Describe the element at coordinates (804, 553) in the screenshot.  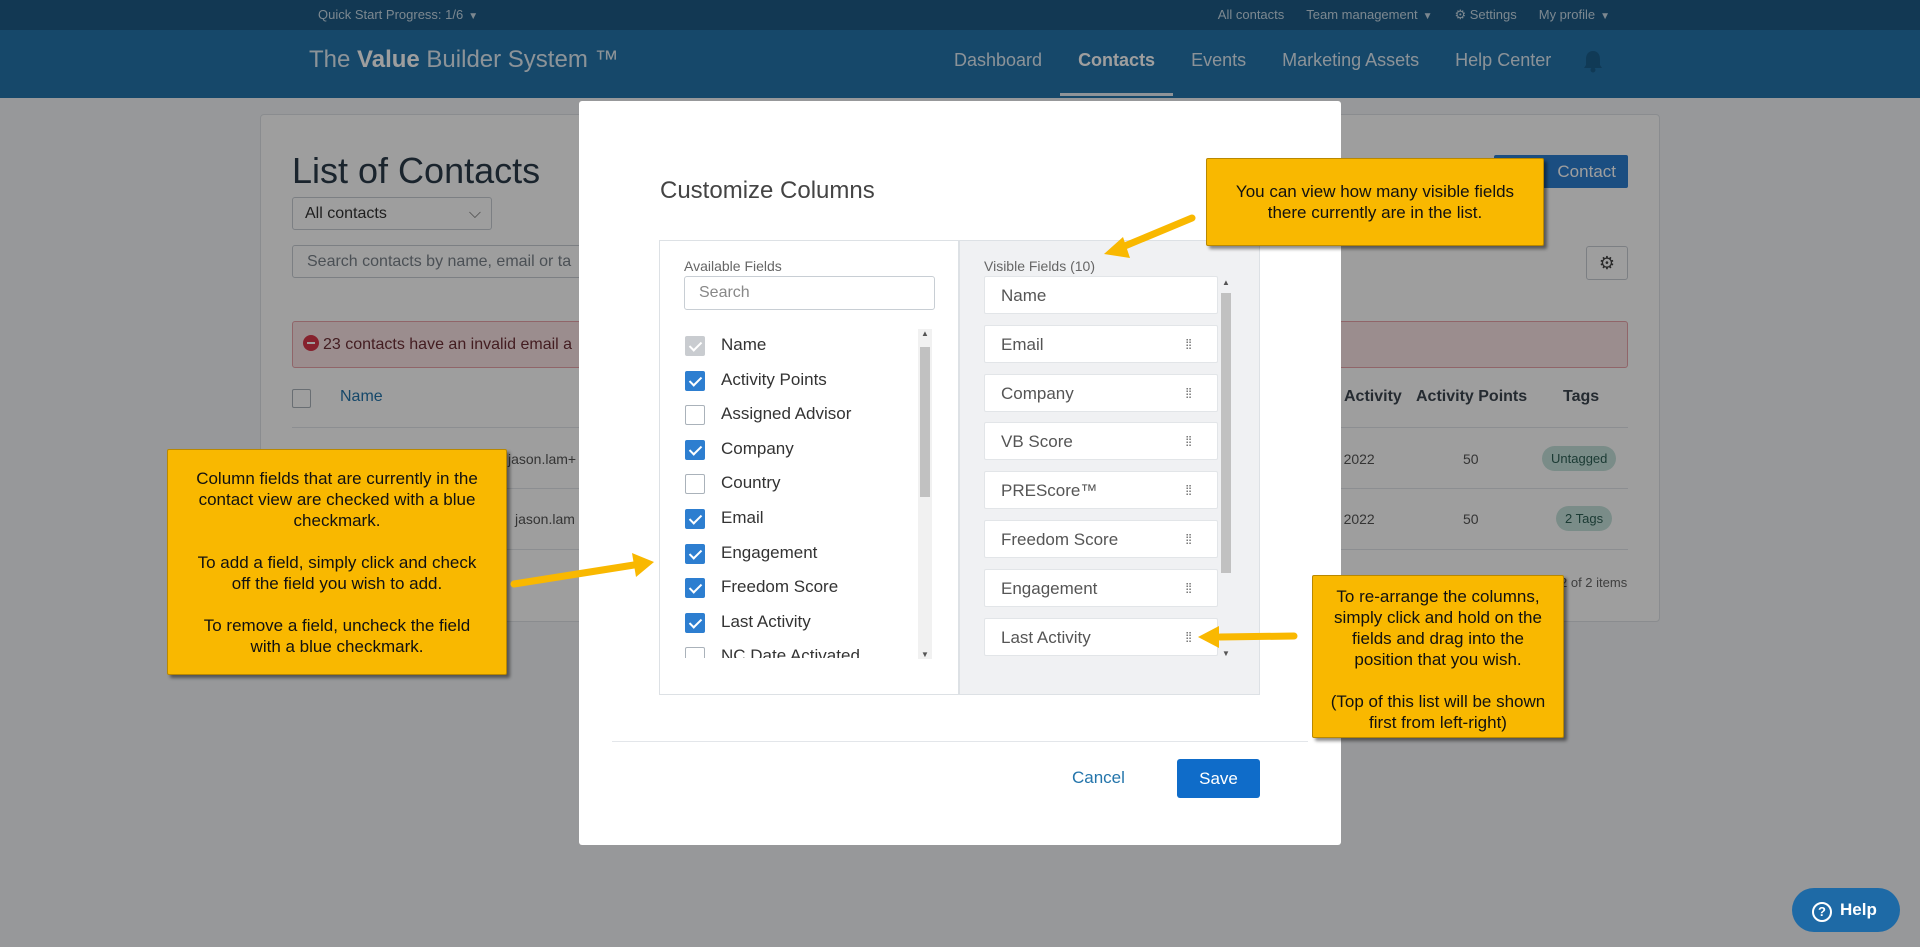
I see `field-option: Engagement` at that location.